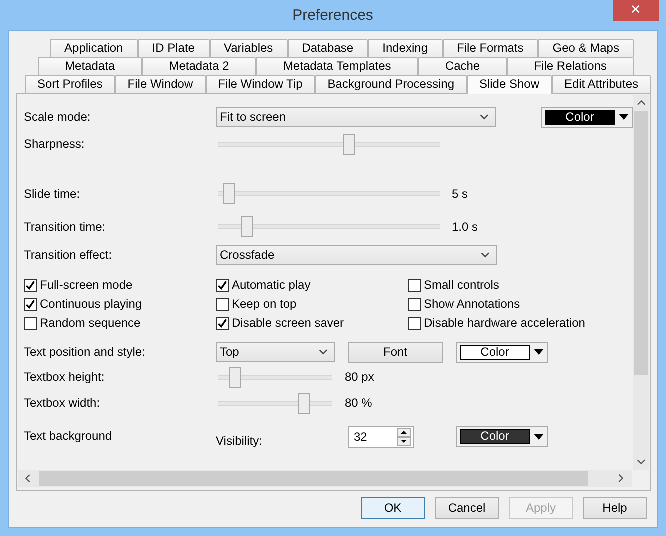  What do you see at coordinates (641, 462) in the screenshot?
I see `scroll-down-icon` at bounding box center [641, 462].